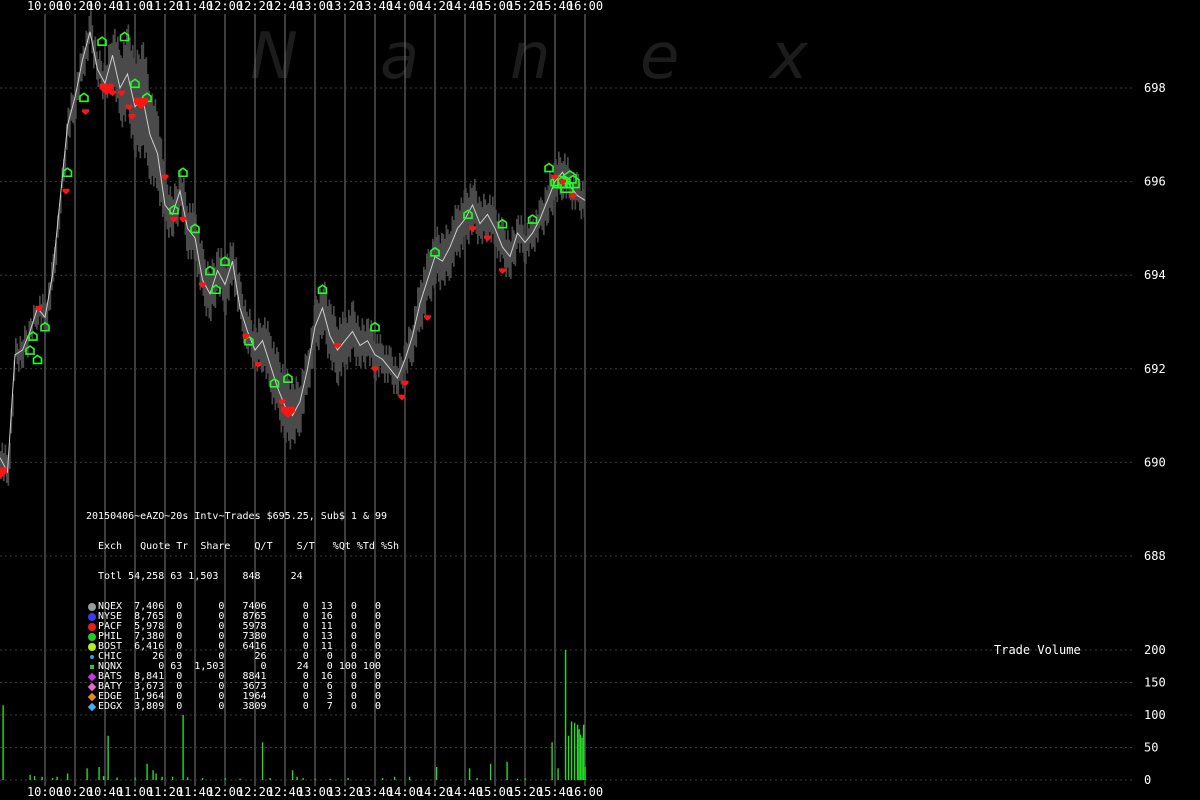  I want to click on watermark-letter: a, so click(399, 57).